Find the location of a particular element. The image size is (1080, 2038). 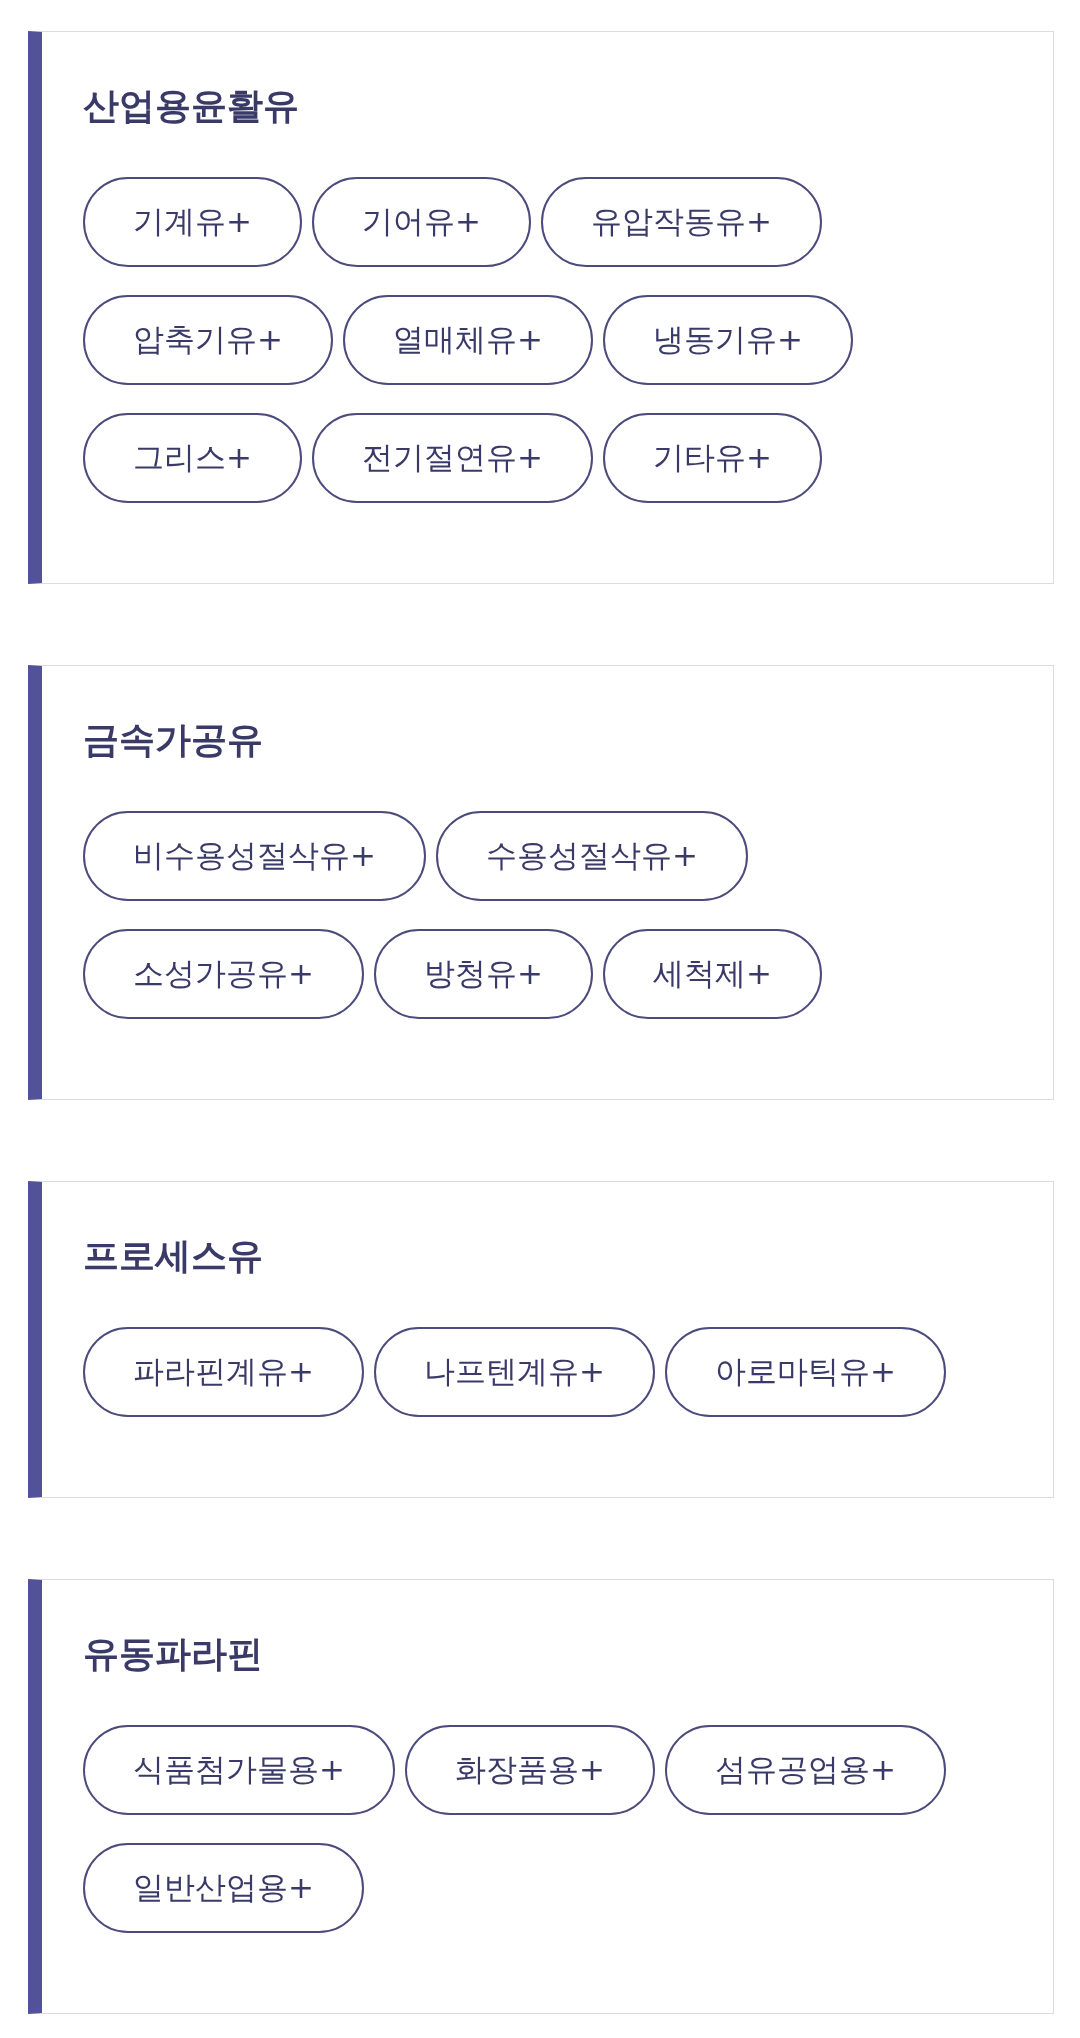

category-chip-button: 일반산업용+ is located at coordinates (223, 1888).